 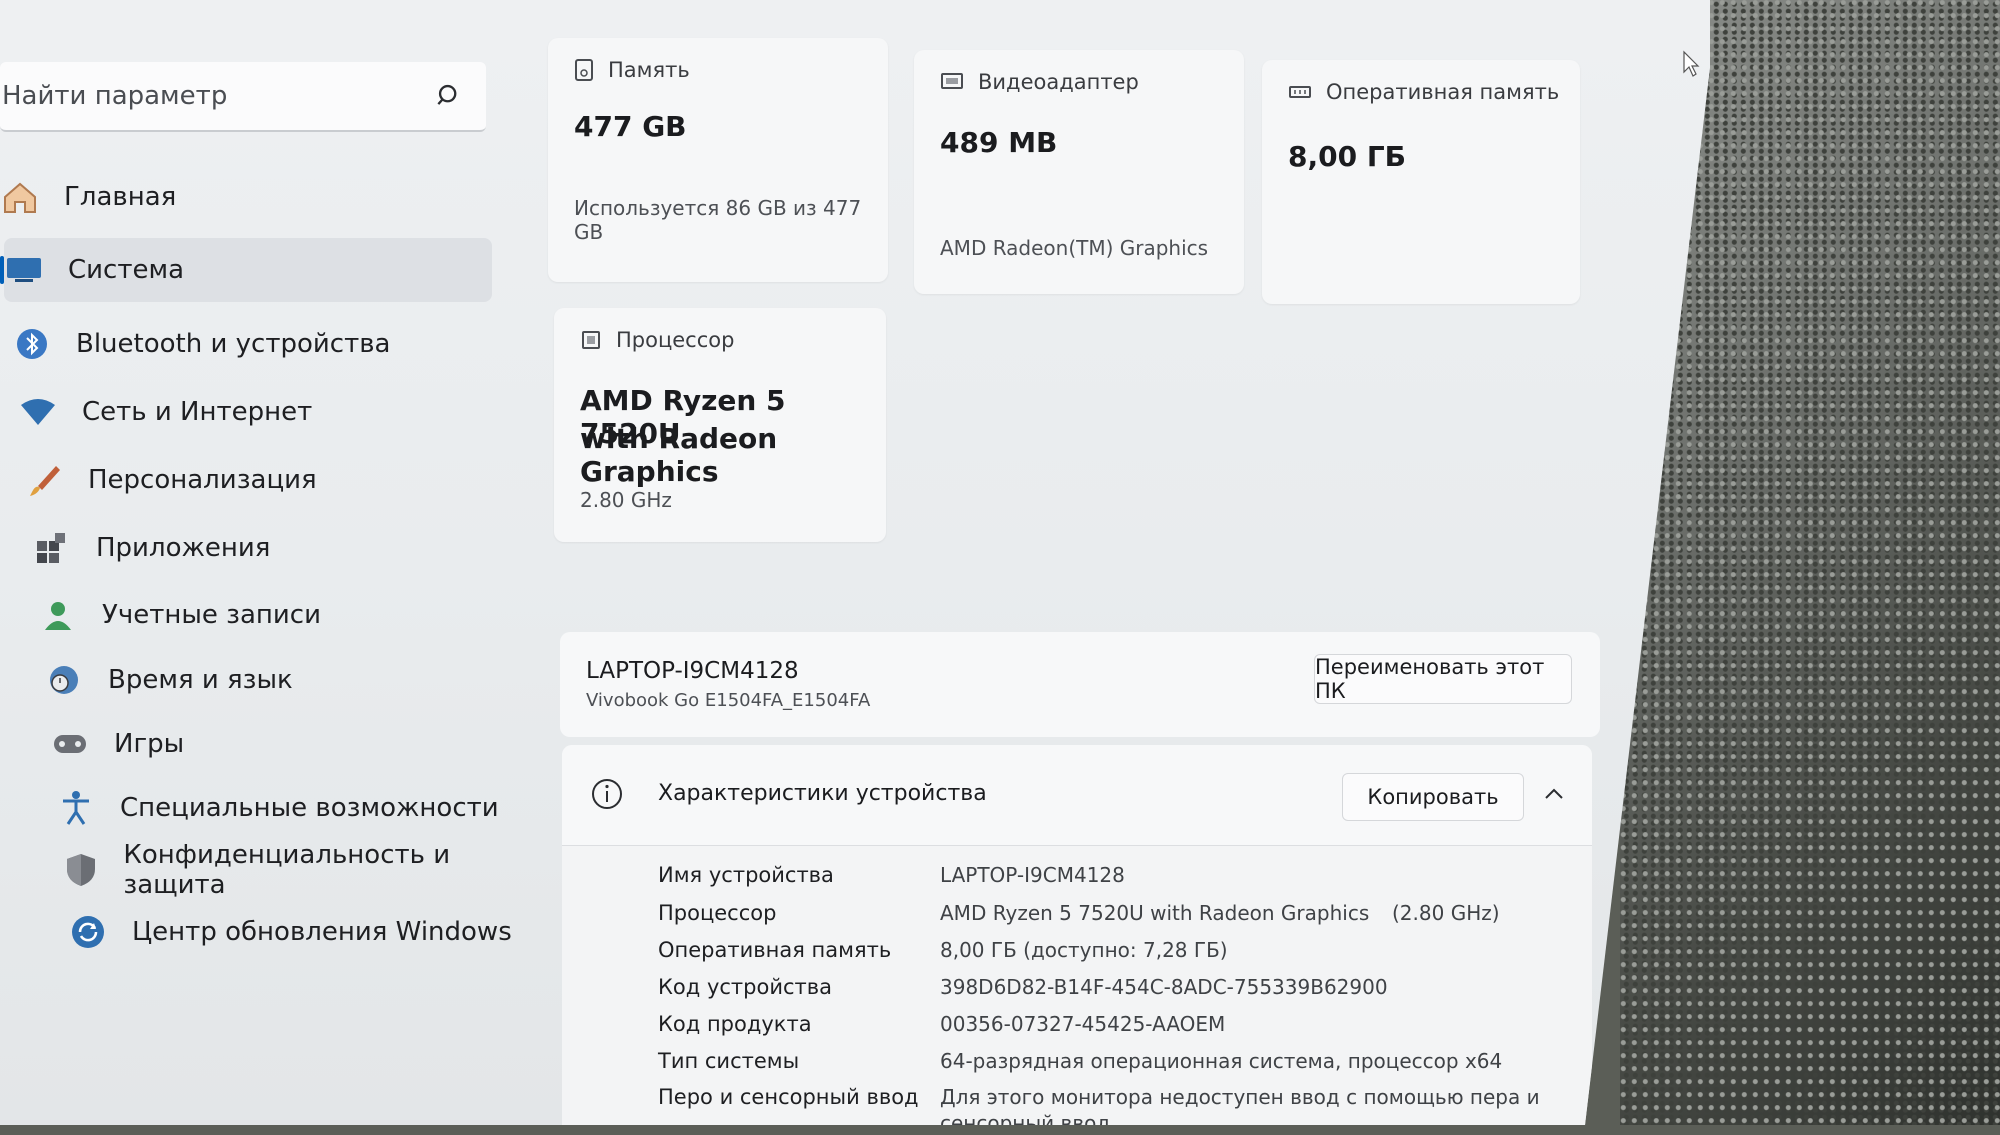 I want to click on bluetooth-icon, so click(x=32, y=344).